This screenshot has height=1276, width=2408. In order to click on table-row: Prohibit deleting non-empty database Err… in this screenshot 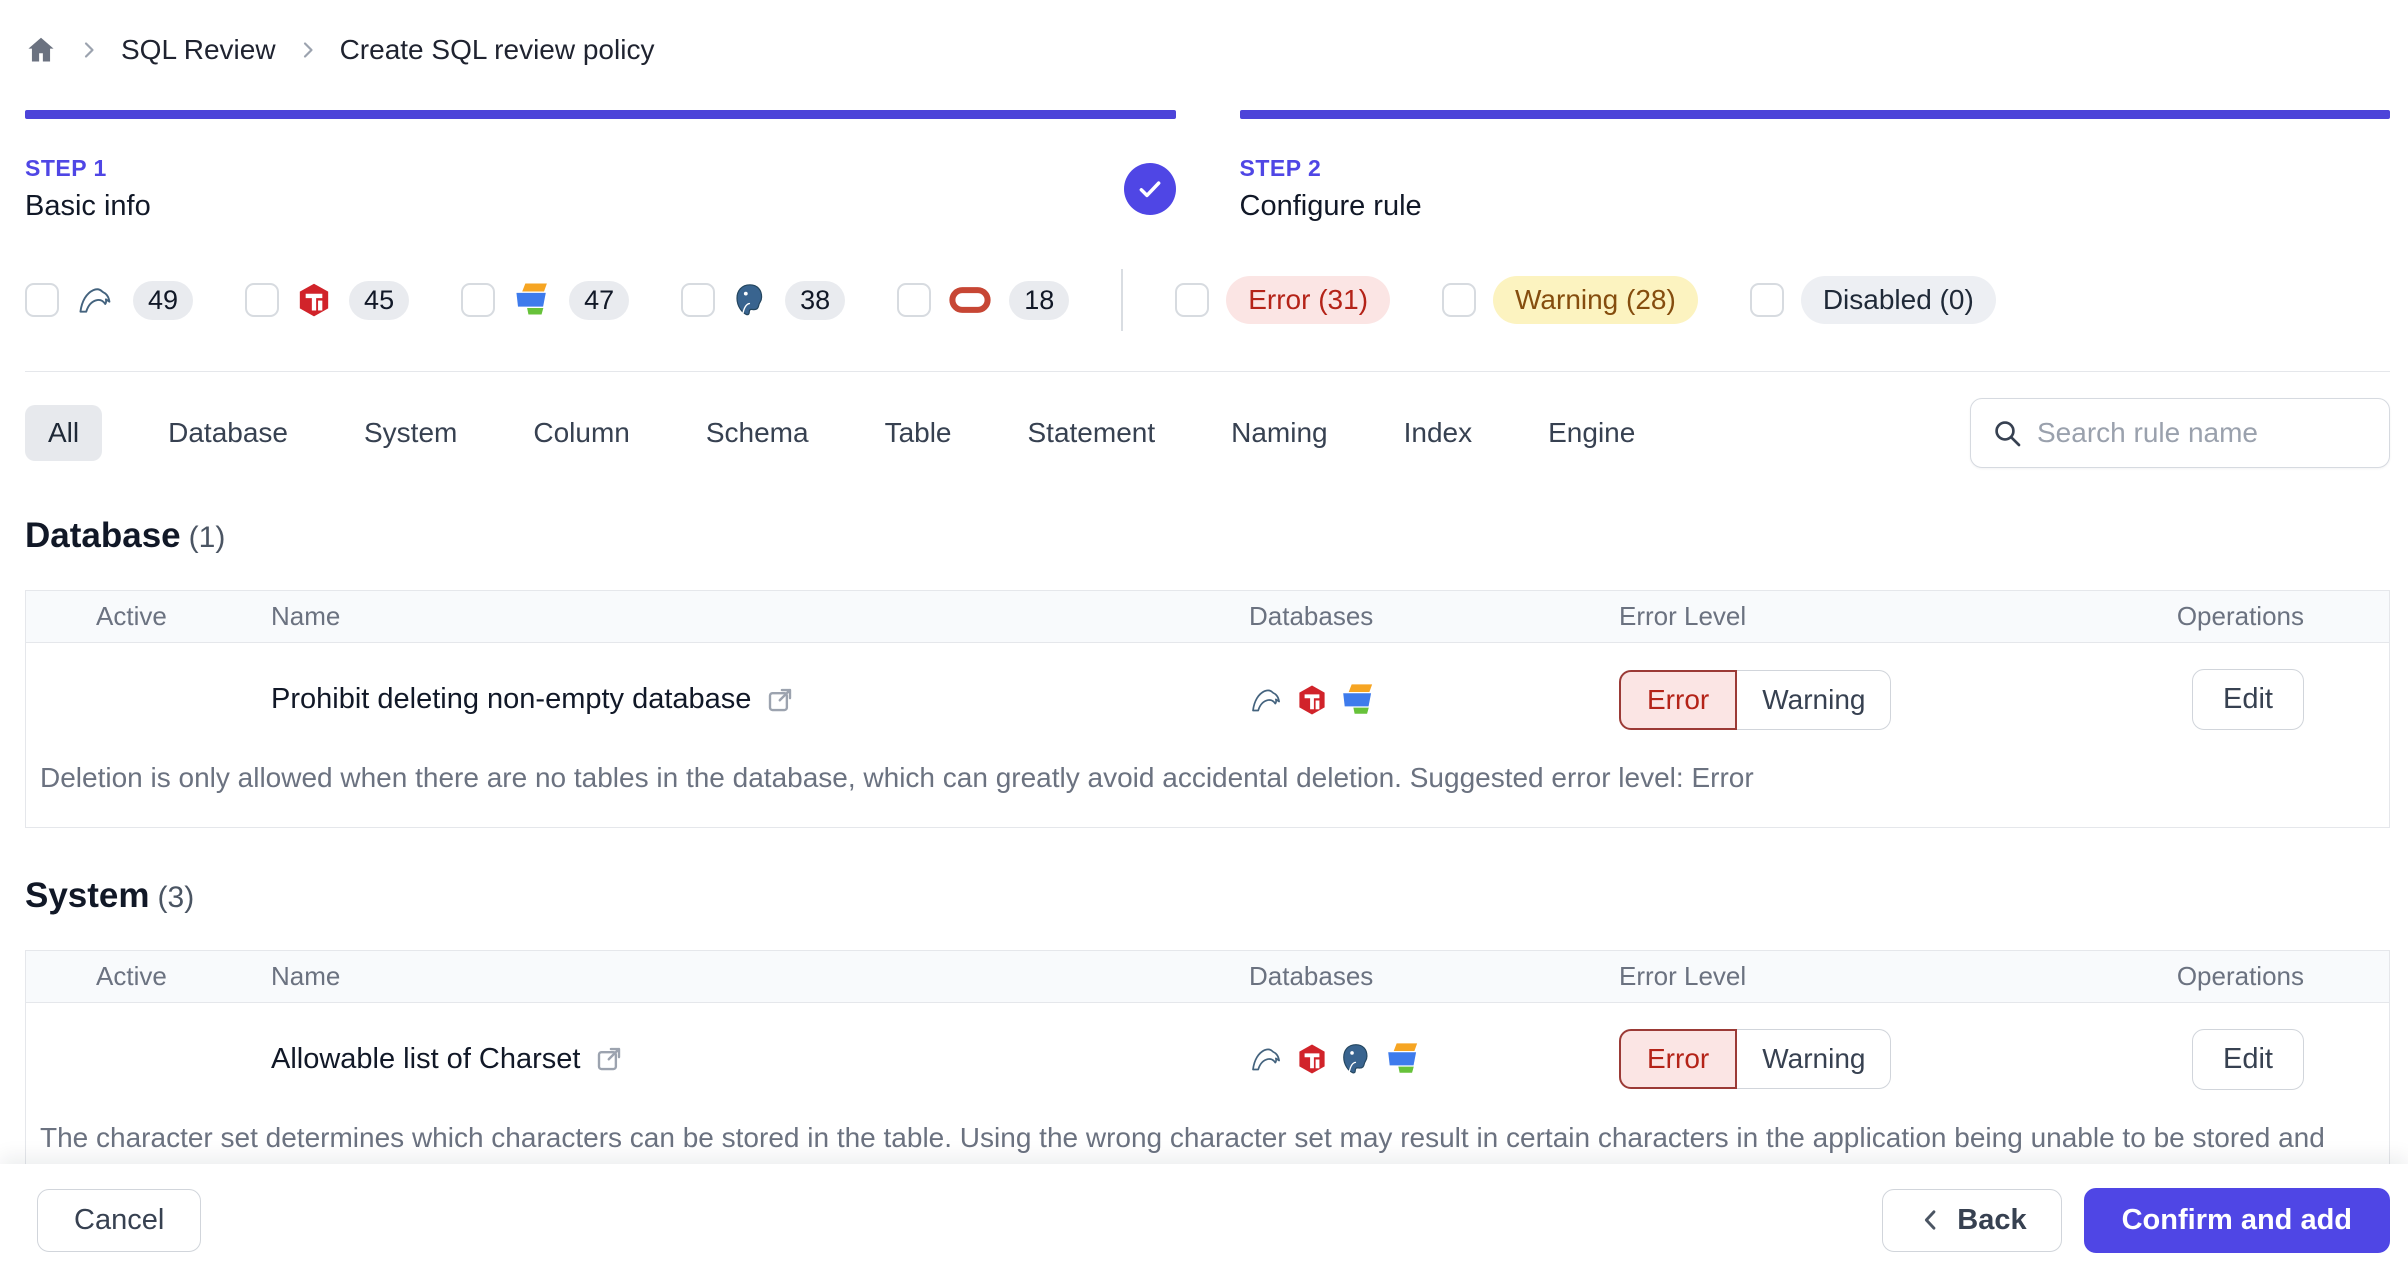, I will do `click(1207, 697)`.